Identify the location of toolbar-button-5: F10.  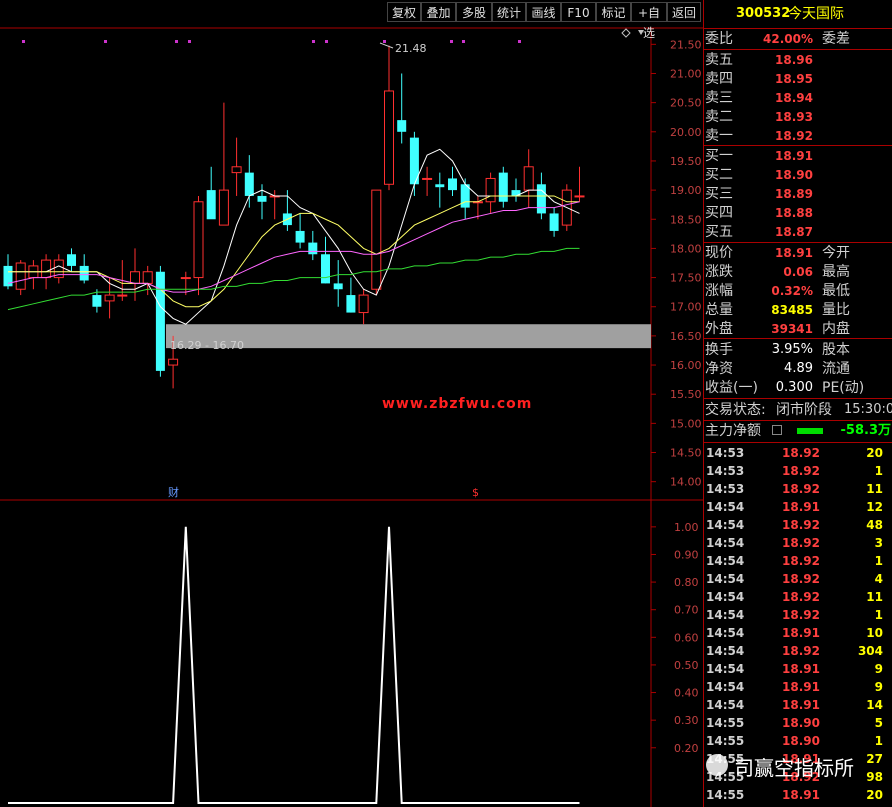
(578, 12).